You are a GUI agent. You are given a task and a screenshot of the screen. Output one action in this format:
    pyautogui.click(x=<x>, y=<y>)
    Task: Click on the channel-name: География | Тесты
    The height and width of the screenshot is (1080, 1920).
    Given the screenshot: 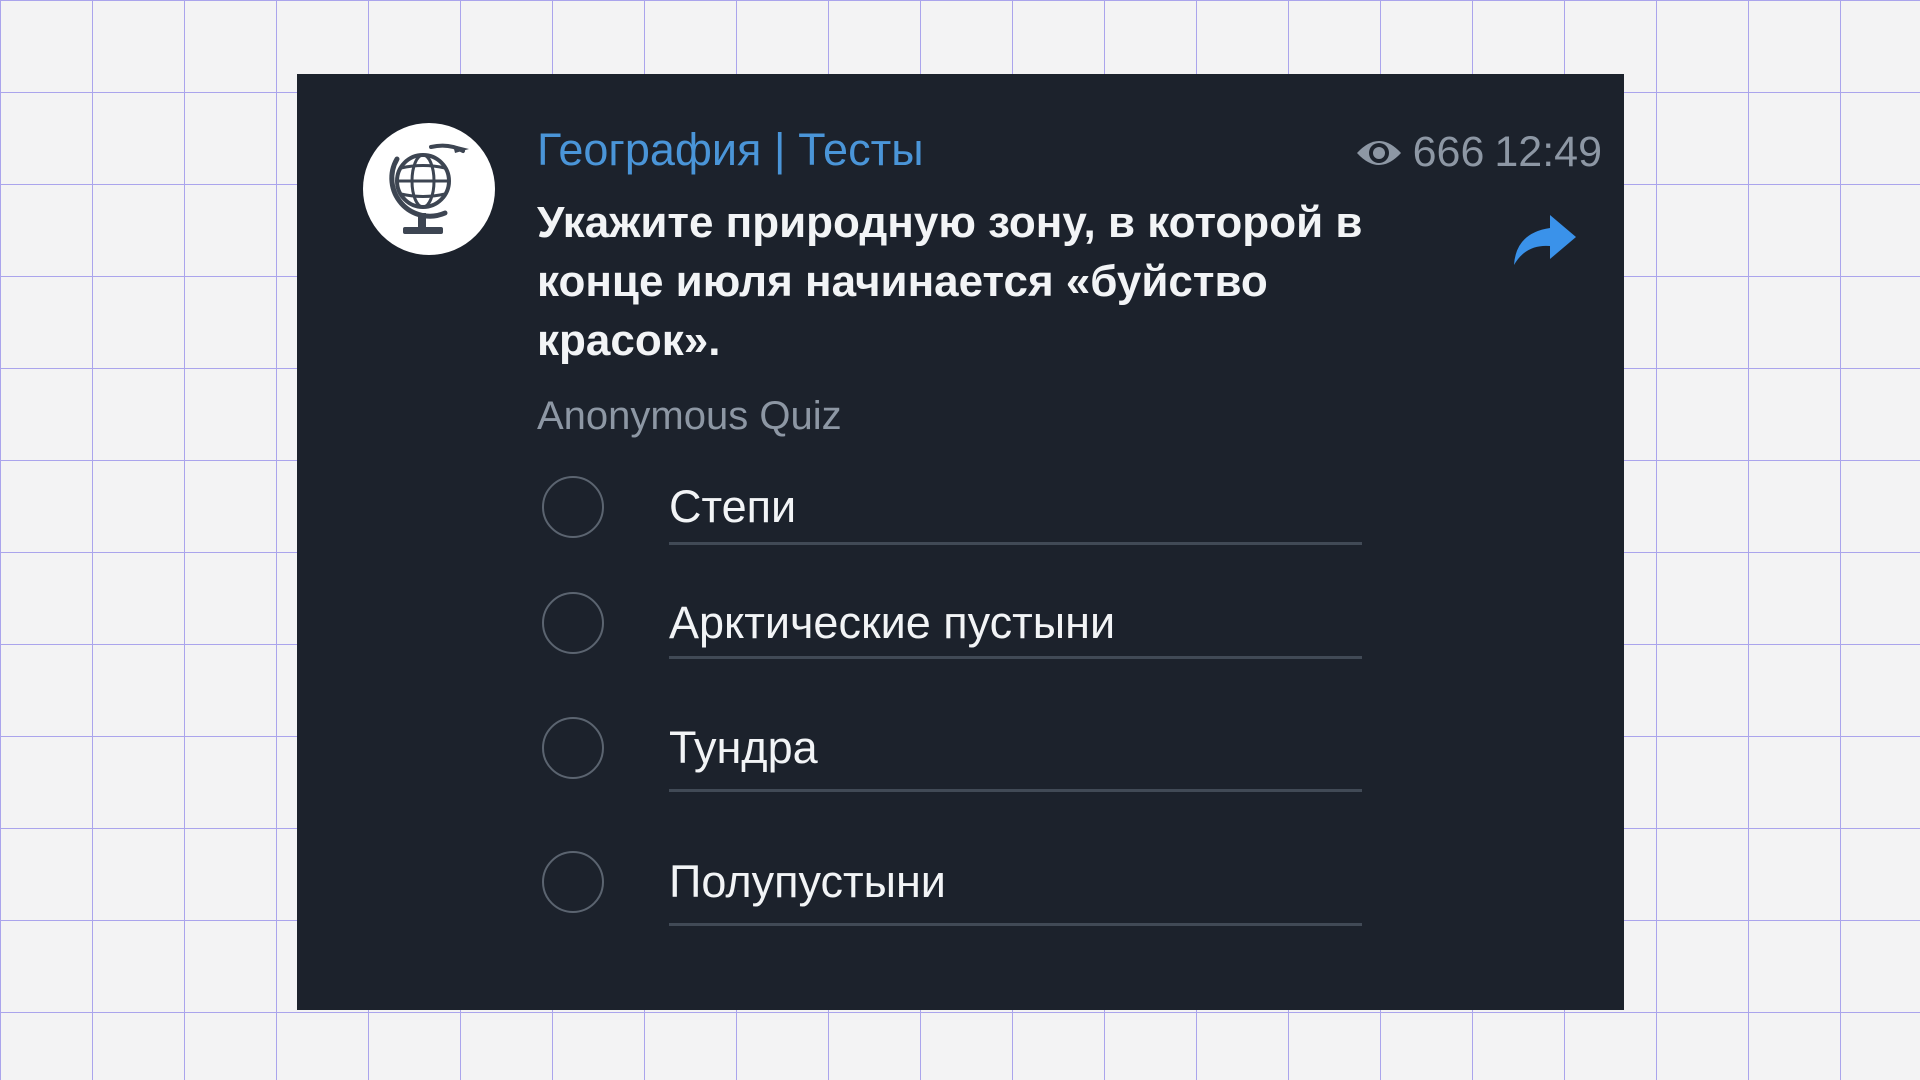 What is the action you would take?
    pyautogui.click(x=730, y=150)
    